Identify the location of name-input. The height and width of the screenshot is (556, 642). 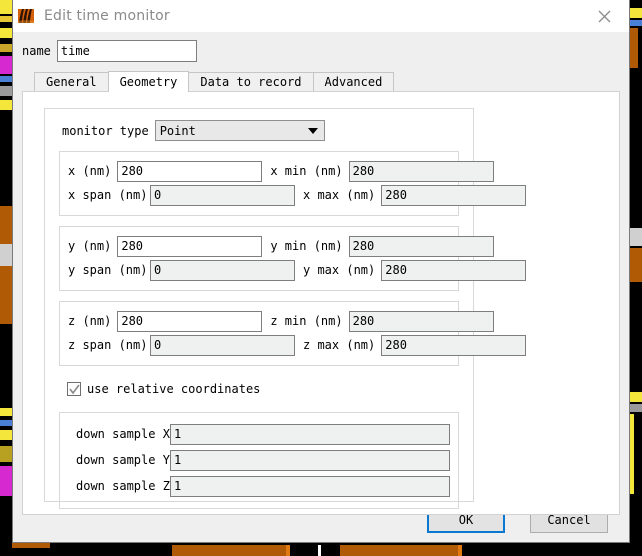
(126, 51).